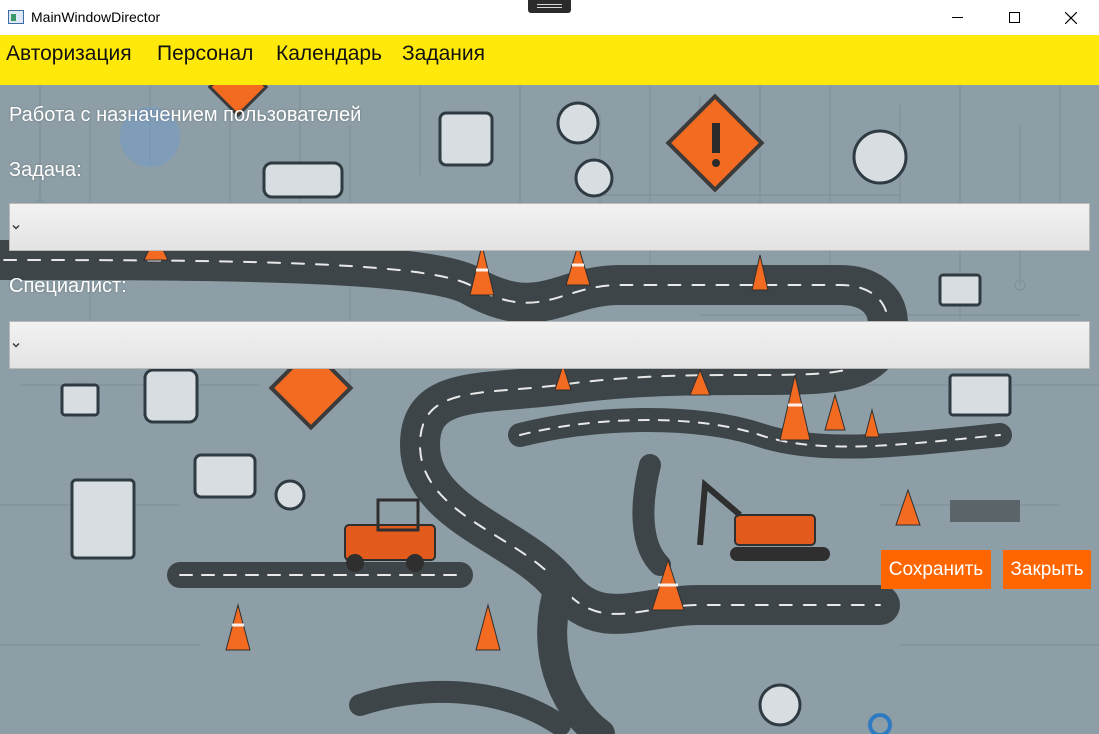 The width and height of the screenshot is (1099, 734). I want to click on close-icon, so click(1071, 17).